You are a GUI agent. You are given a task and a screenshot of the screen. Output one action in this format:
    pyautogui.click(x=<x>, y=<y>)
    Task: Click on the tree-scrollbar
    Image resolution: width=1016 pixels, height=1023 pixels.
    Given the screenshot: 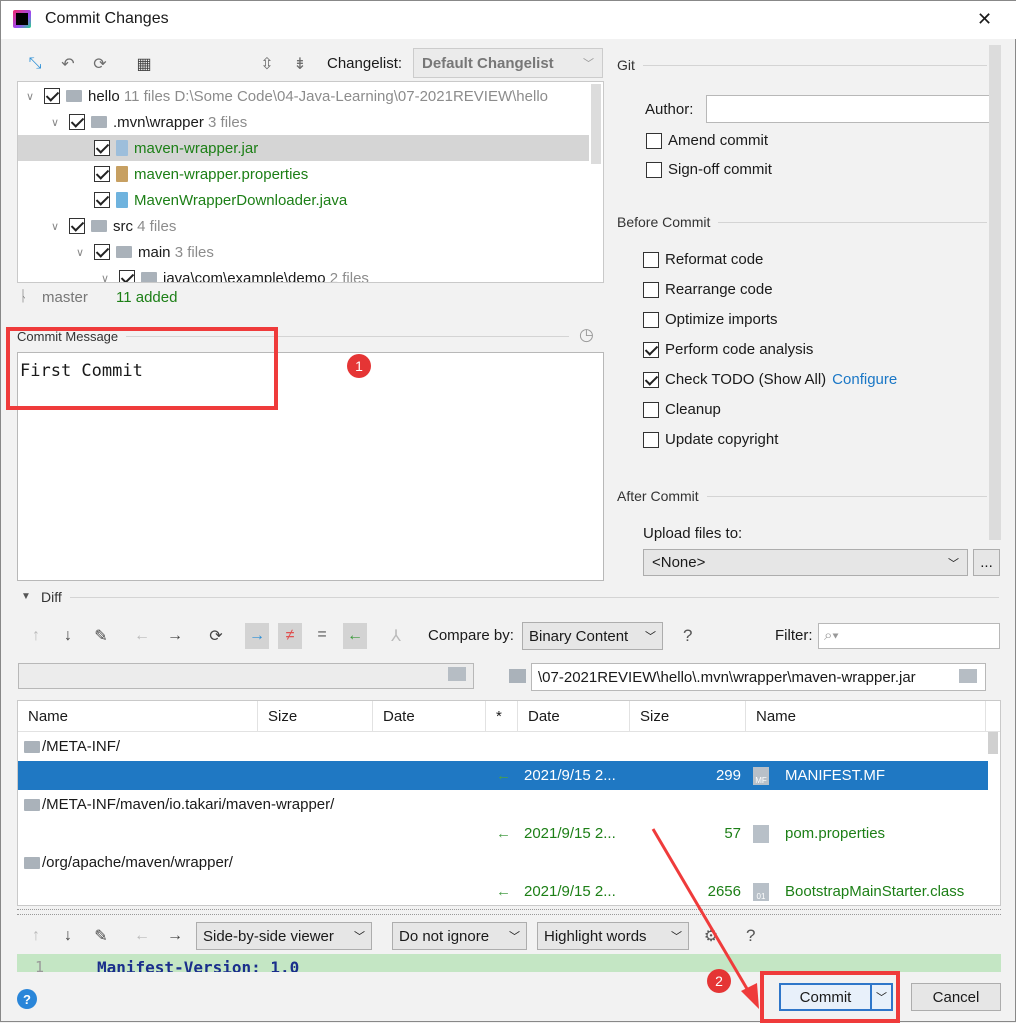 What is the action you would take?
    pyautogui.click(x=596, y=124)
    